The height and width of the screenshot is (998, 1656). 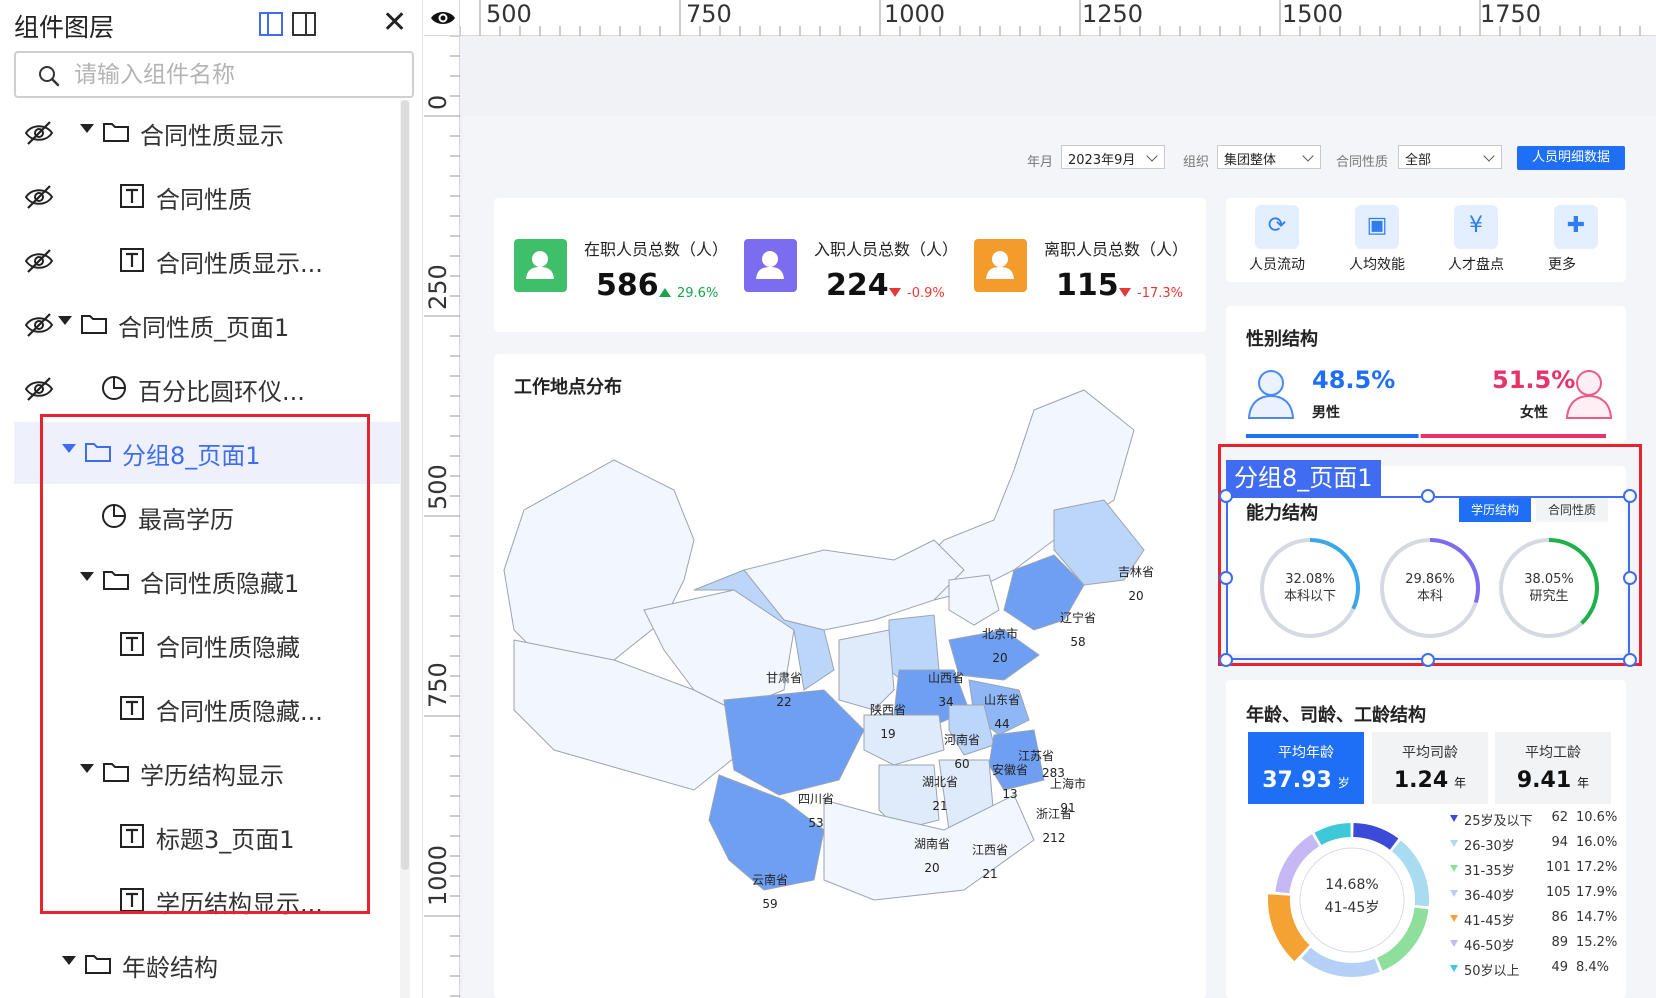 I want to click on resize-handle-ne, so click(x=1630, y=496).